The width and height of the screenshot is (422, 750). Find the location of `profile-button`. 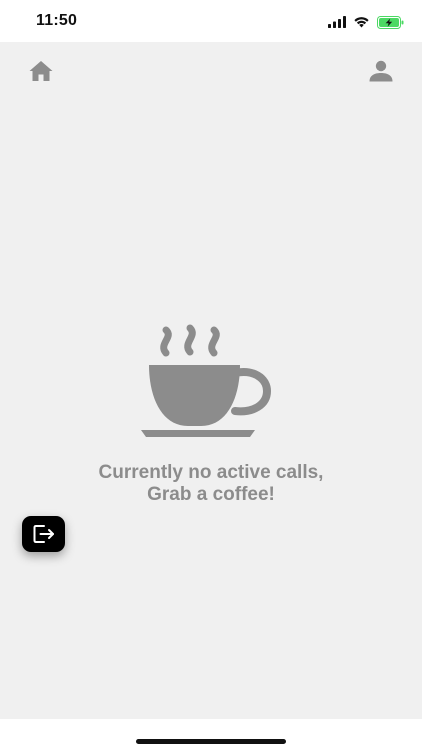

profile-button is located at coordinates (381, 71).